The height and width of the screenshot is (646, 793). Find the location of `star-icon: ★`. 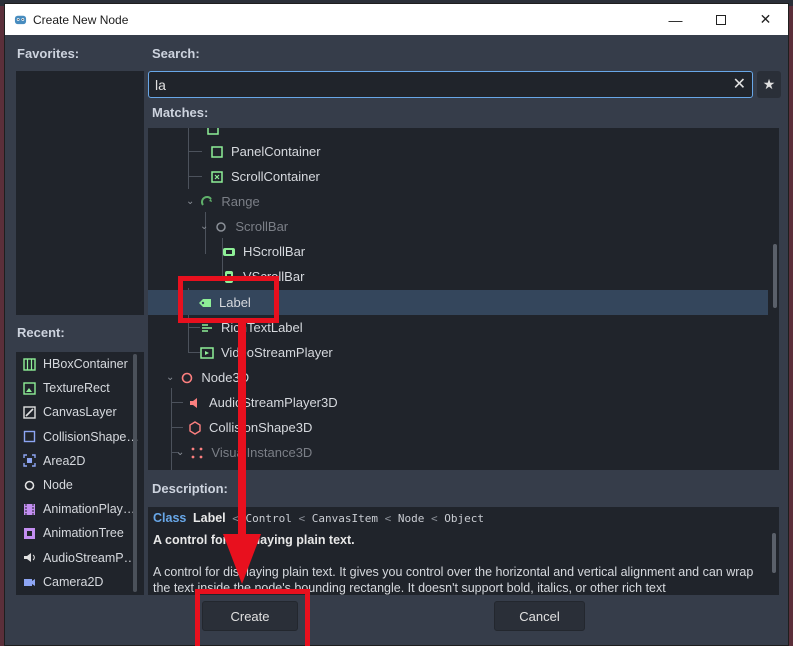

star-icon: ★ is located at coordinates (769, 84).